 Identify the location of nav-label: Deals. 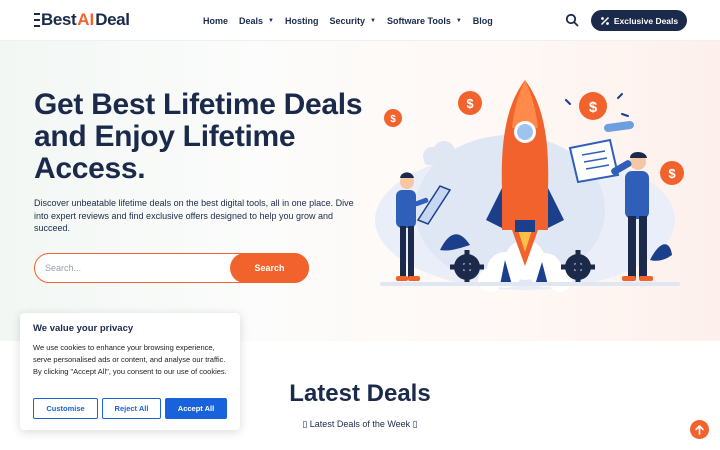
(251, 20).